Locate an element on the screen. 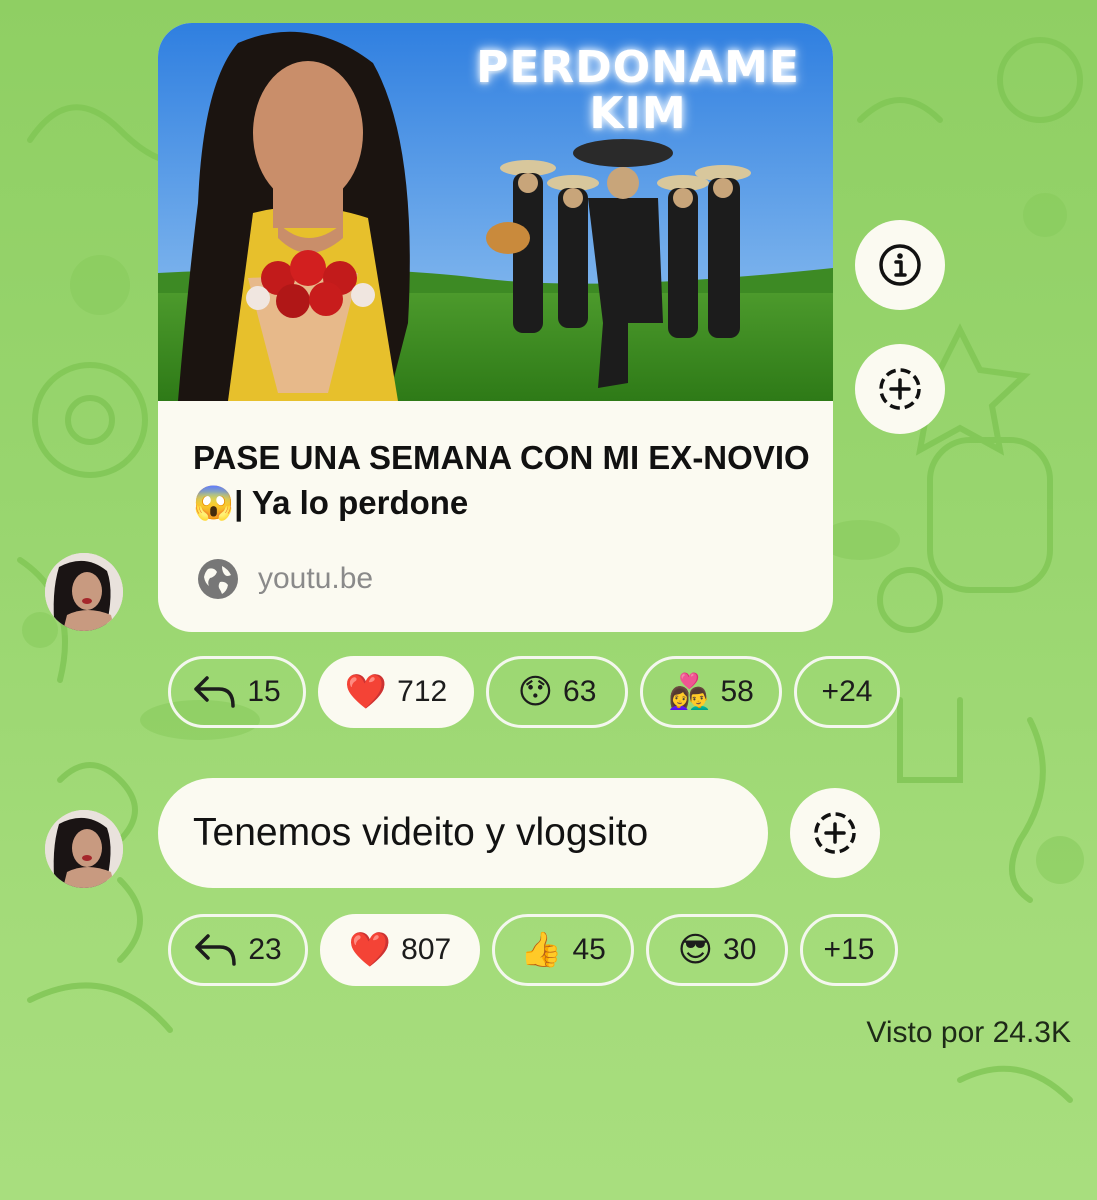 Image resolution: width=1097 pixels, height=1200 pixels. link-domain: youtu.be is located at coordinates (316, 578).